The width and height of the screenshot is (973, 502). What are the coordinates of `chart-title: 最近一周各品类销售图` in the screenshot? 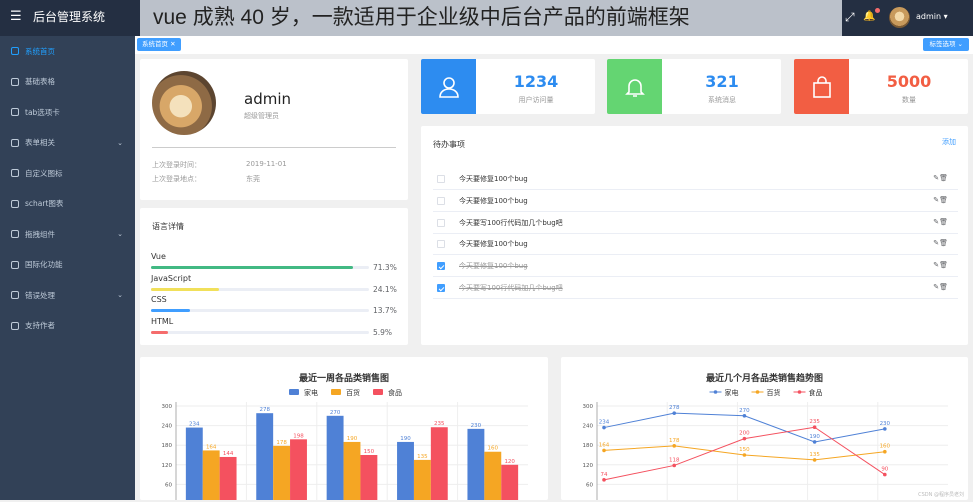 It's located at (344, 378).